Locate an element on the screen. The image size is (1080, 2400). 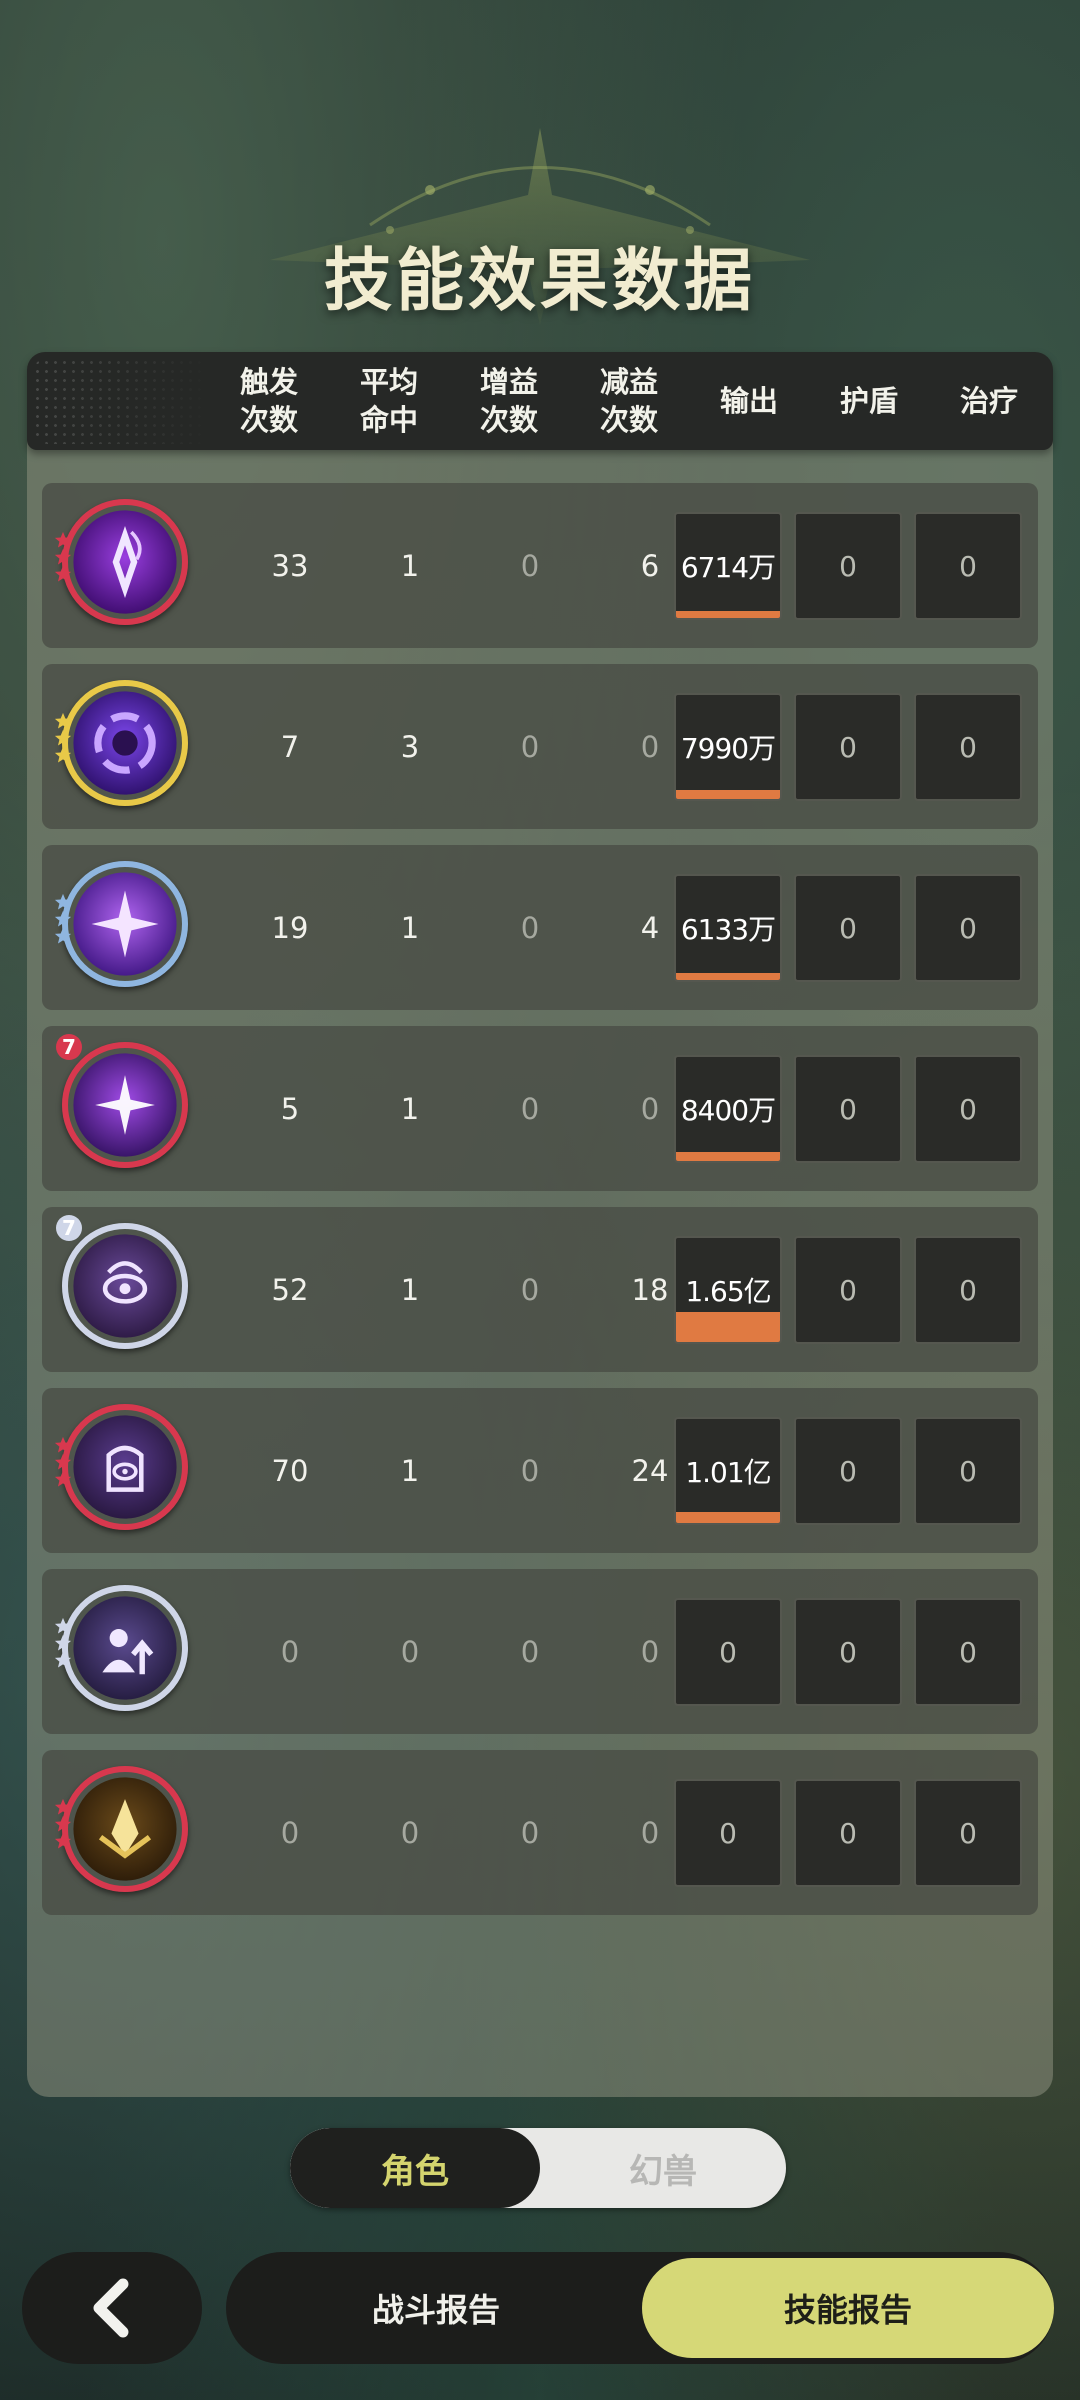
chevron-left-icon is located at coordinates (111, 2308).